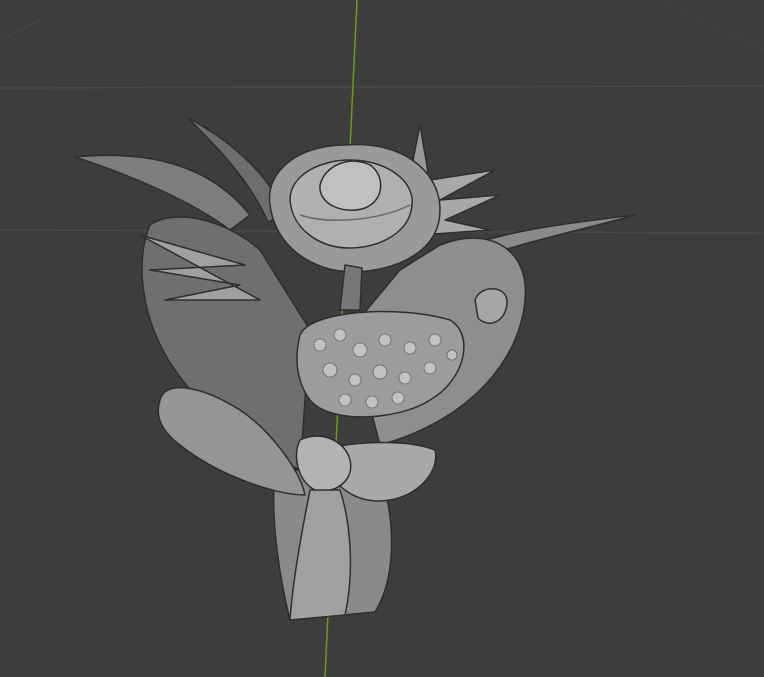 This screenshot has height=677, width=764. Describe the element at coordinates (323, 463) in the screenshot. I see `bow-knot` at that location.